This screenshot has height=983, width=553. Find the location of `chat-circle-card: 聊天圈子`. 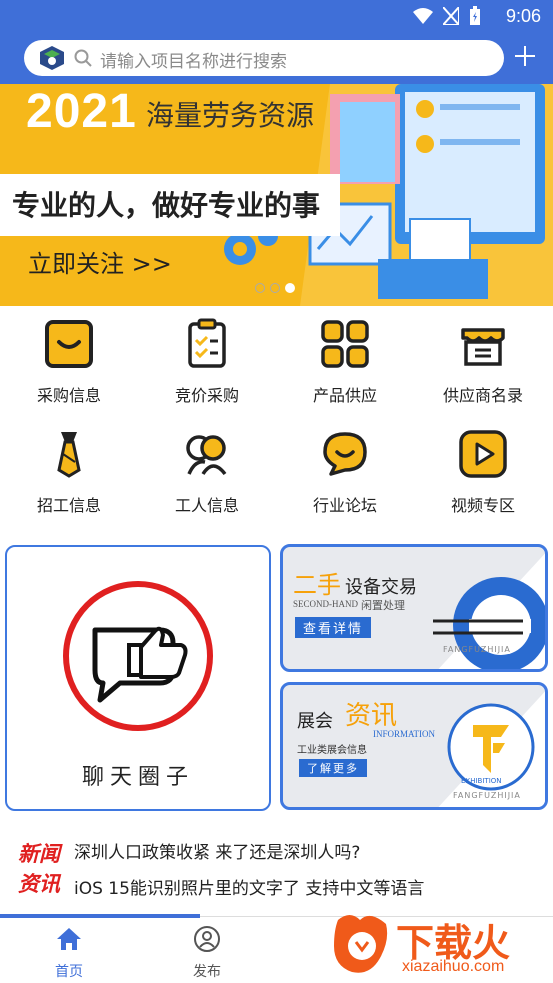

chat-circle-card: 聊天圈子 is located at coordinates (138, 678).